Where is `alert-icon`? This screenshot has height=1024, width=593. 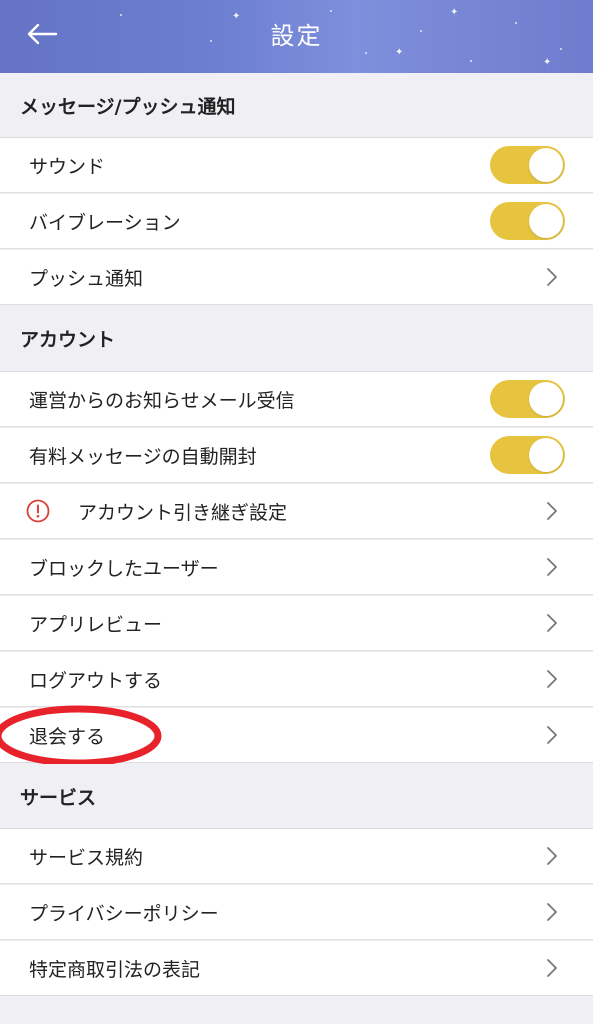 alert-icon is located at coordinates (38, 511).